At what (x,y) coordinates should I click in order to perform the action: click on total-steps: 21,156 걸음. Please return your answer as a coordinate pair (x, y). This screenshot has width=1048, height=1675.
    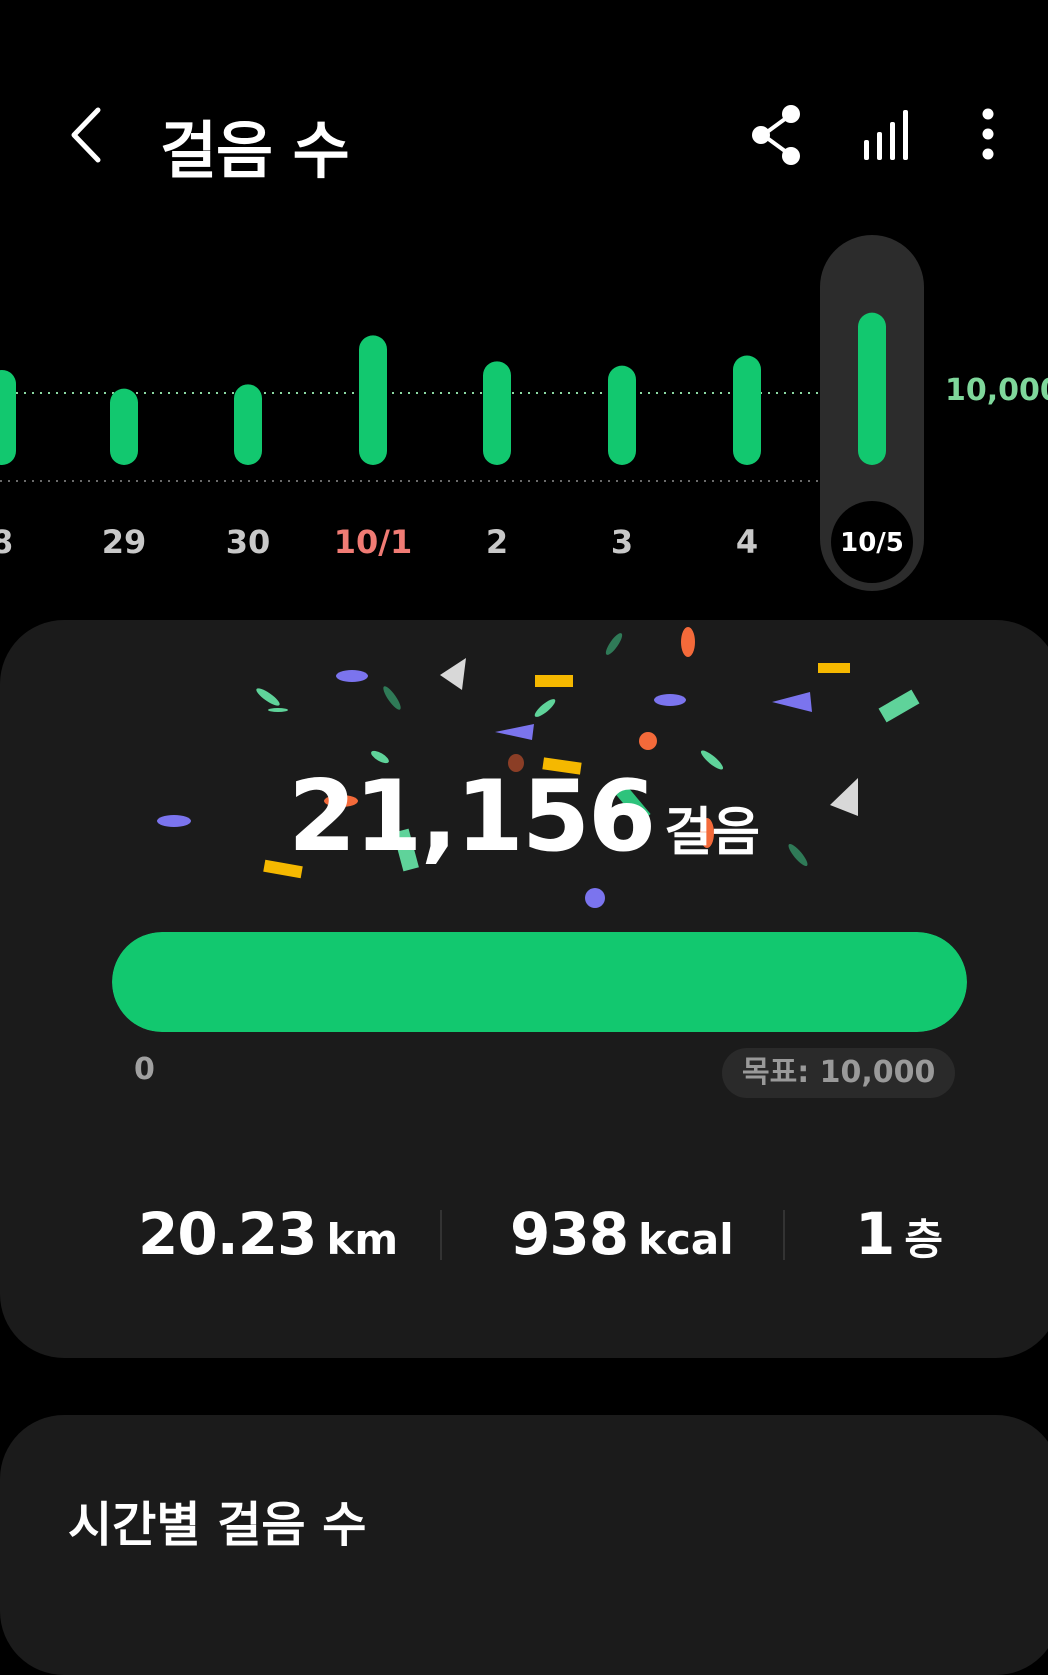
    Looking at the image, I should click on (524, 817).